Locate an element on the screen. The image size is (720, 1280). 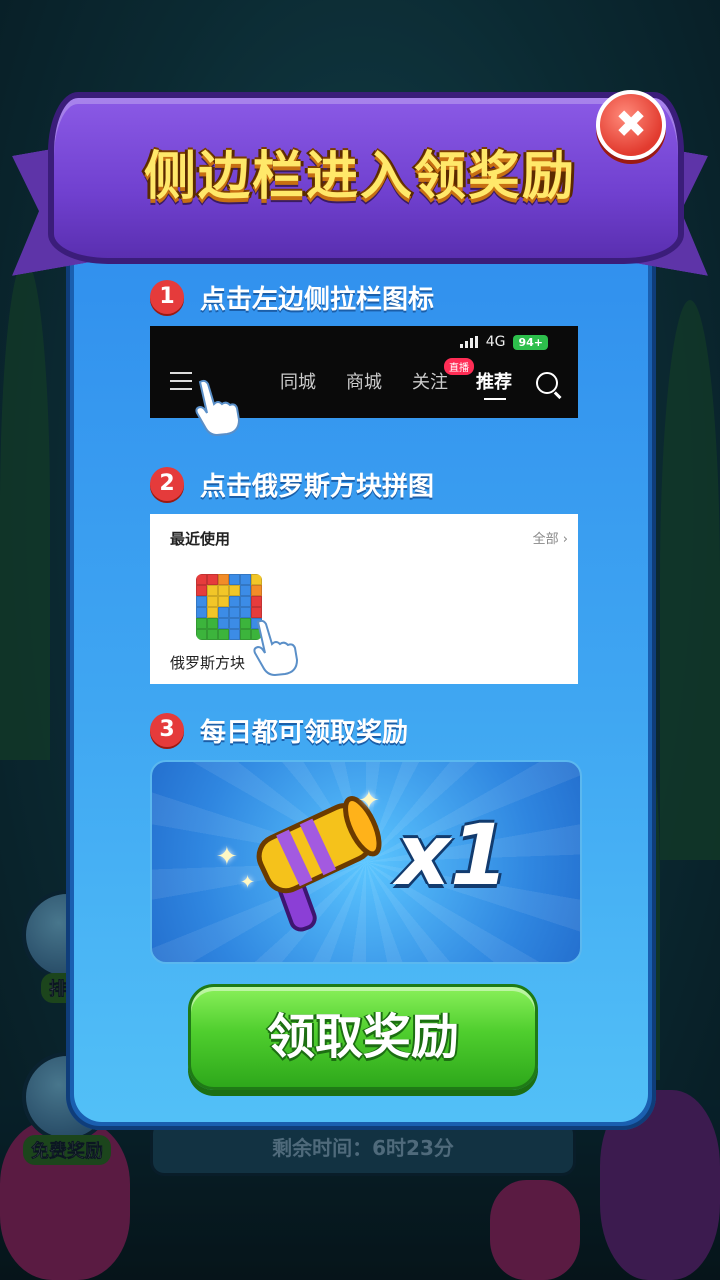
nav-tab-mall: 商城 is located at coordinates (364, 382).